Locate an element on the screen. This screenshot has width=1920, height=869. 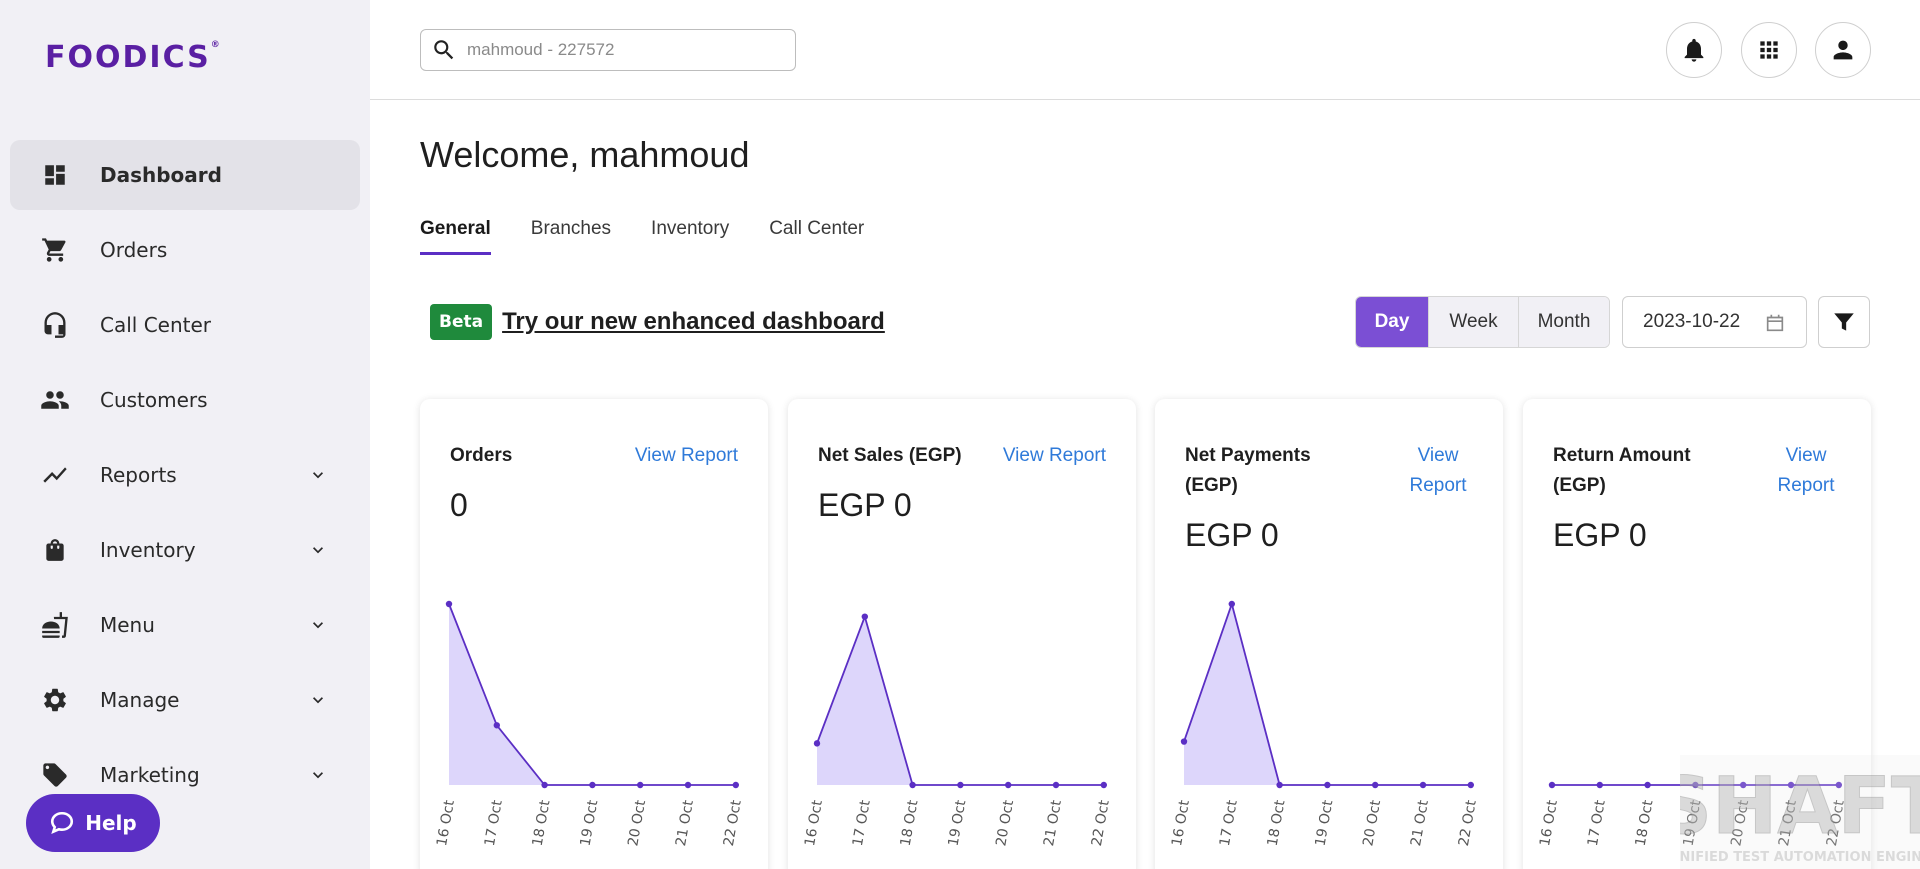
filter-icon is located at coordinates (1844, 322).